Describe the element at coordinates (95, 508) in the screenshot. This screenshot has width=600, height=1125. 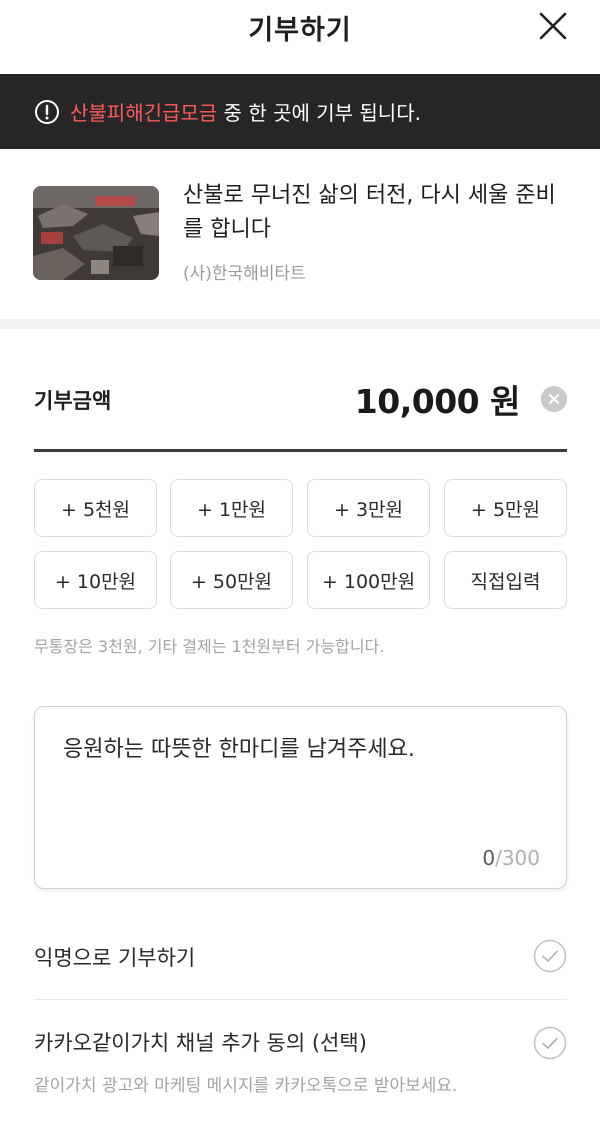
I see `chip-5k: + 5천원` at that location.